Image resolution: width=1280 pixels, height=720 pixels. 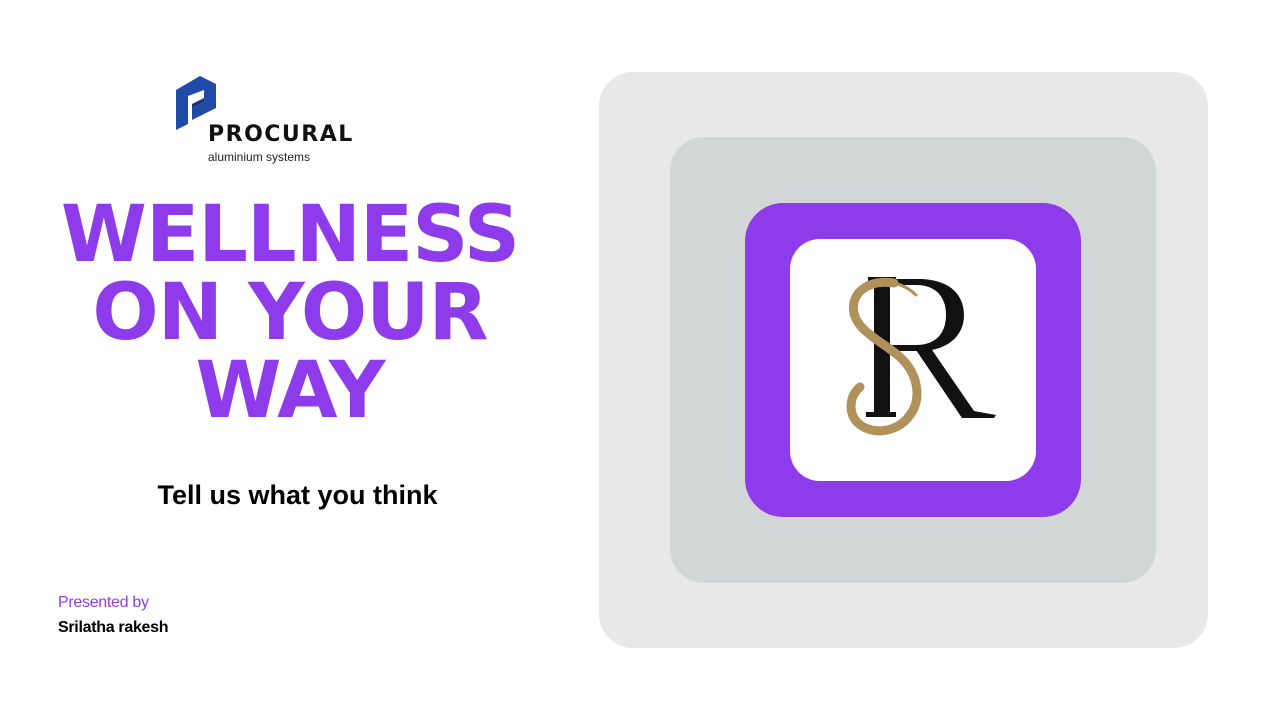 I want to click on page-title: WELLNESS ON YOUR WAY, so click(x=290, y=313).